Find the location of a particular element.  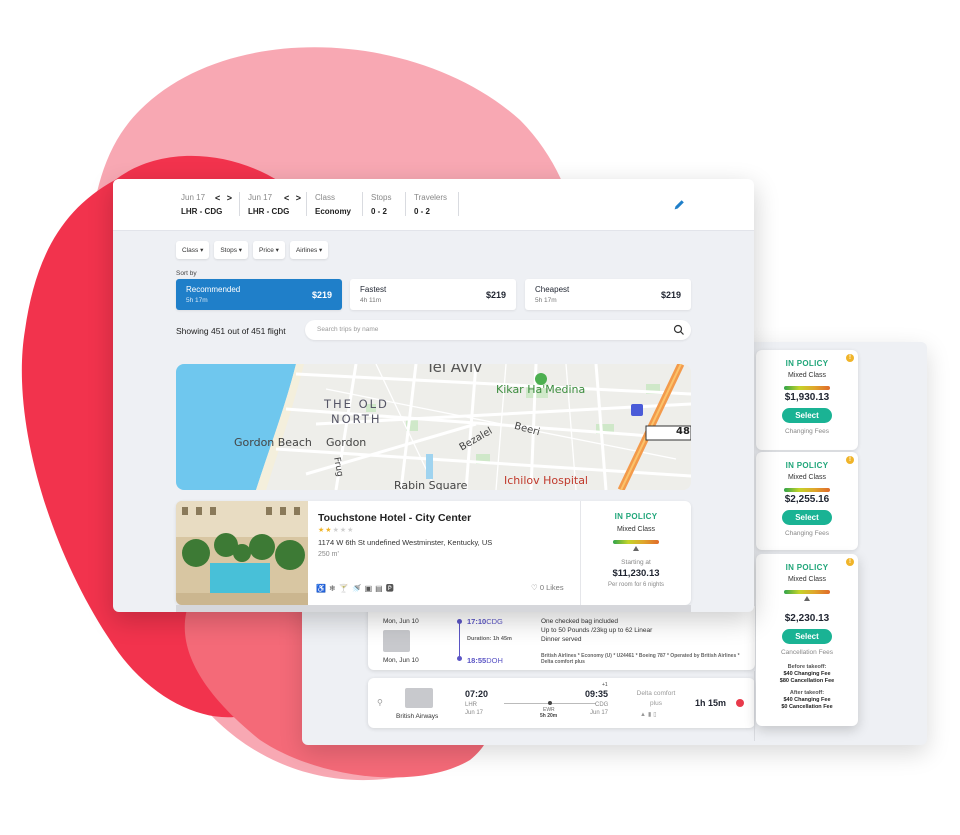

filter-price: Price ▾ is located at coordinates (269, 250).